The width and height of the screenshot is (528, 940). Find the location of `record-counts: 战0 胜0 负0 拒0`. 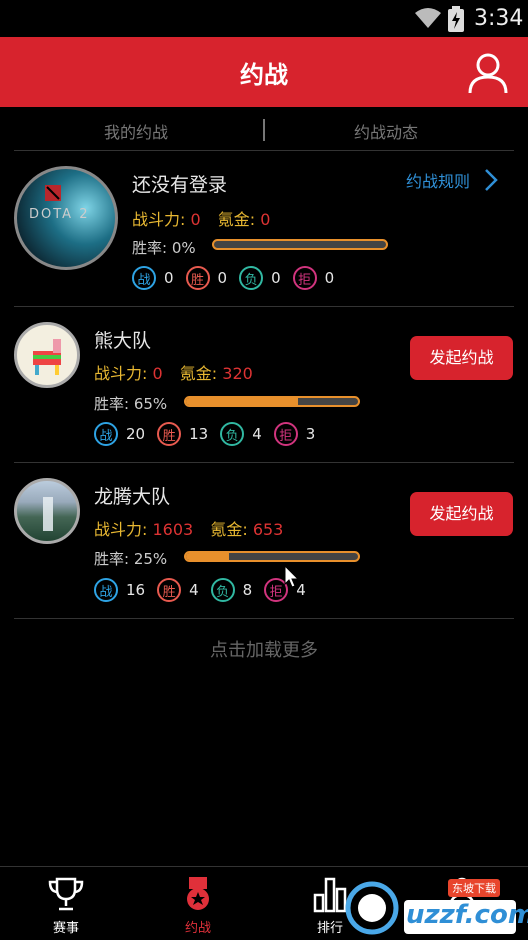

record-counts: 战0 胜0 负0 拒0 is located at coordinates (239, 278).